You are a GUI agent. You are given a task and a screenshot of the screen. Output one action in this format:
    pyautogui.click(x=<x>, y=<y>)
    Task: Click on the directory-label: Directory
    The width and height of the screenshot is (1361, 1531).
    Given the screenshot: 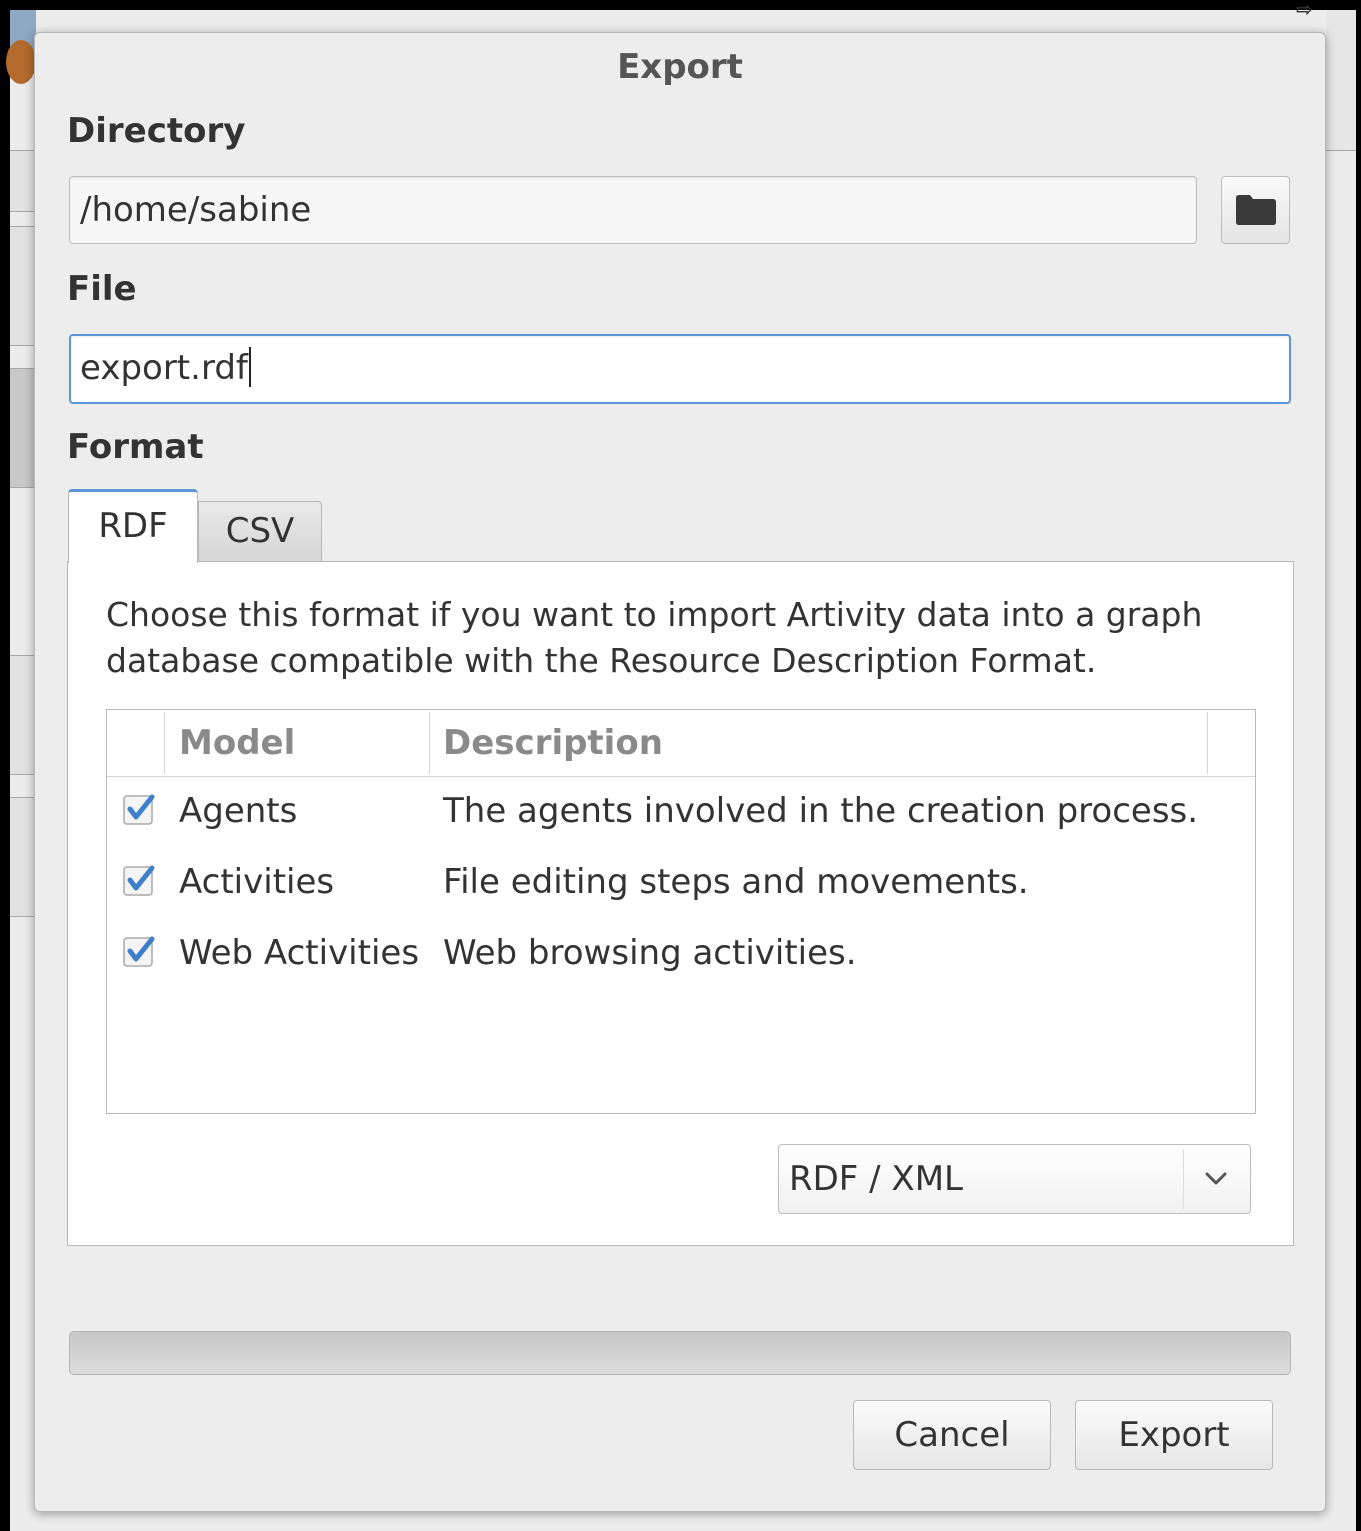 What is the action you would take?
    pyautogui.click(x=156, y=131)
    